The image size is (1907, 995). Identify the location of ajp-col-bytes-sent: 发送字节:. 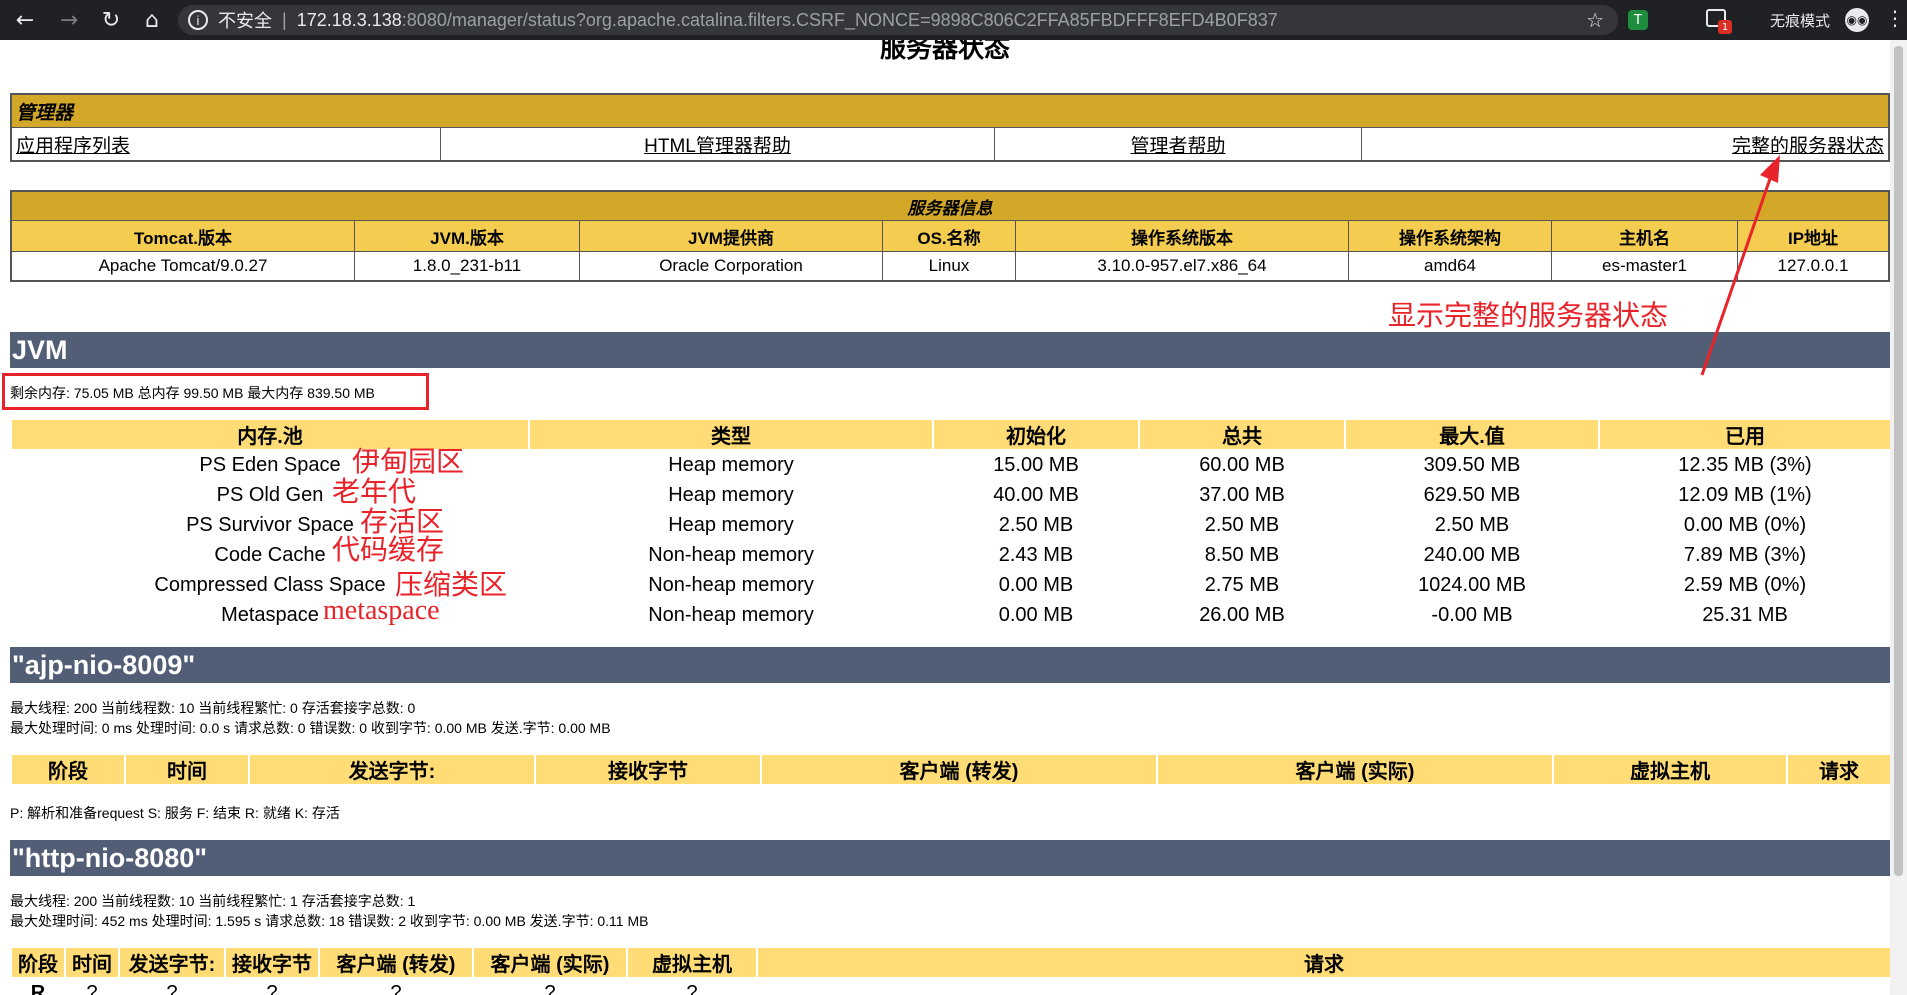
(392, 769).